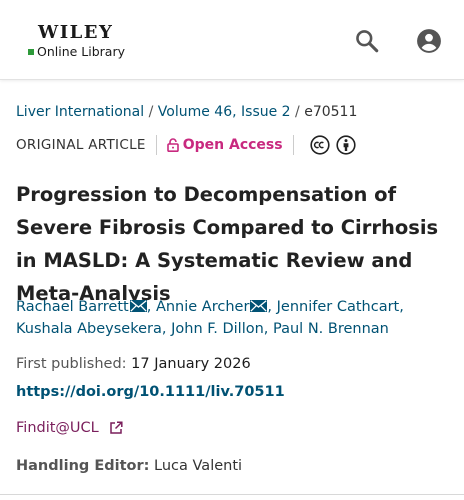 The image size is (464, 500). Describe the element at coordinates (71, 364) in the screenshot. I see `published-label: First published:` at that location.